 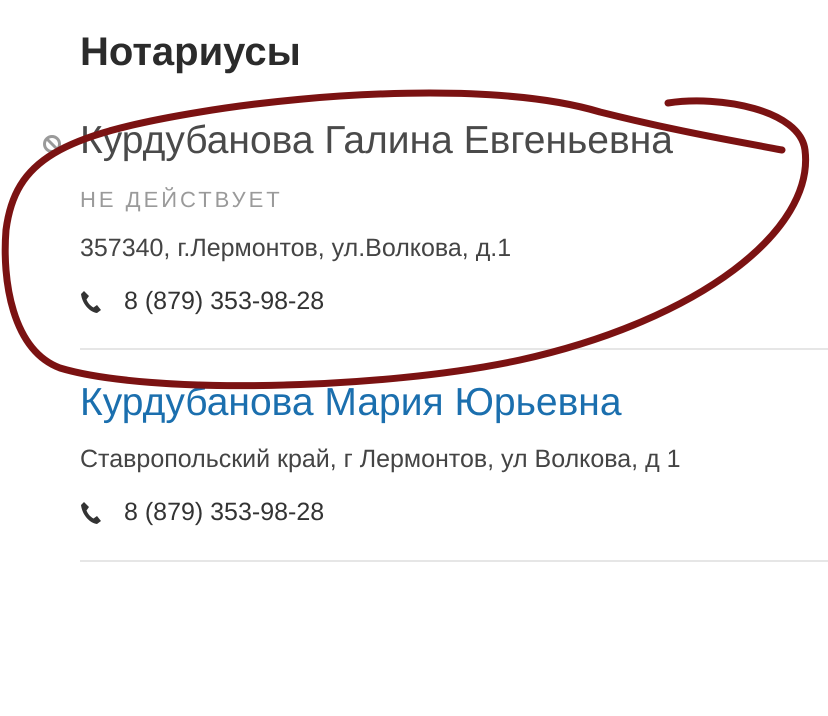 What do you see at coordinates (52, 144) in the screenshot?
I see `blocked-icon` at bounding box center [52, 144].